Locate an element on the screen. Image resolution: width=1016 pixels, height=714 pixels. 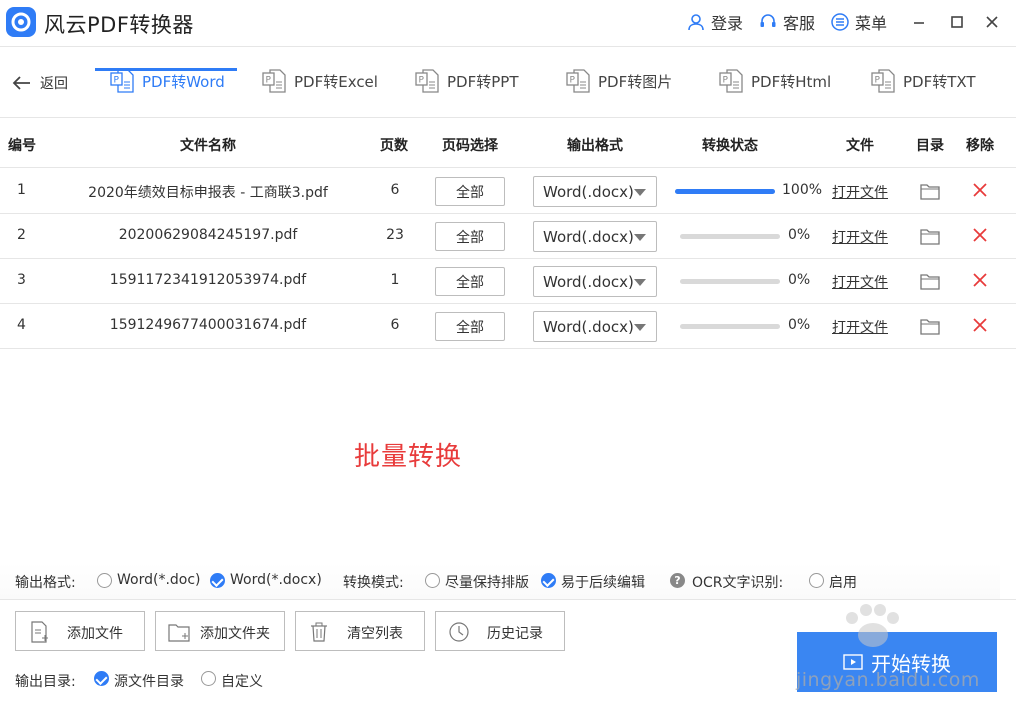
format-docx-radio is located at coordinates (217, 580).